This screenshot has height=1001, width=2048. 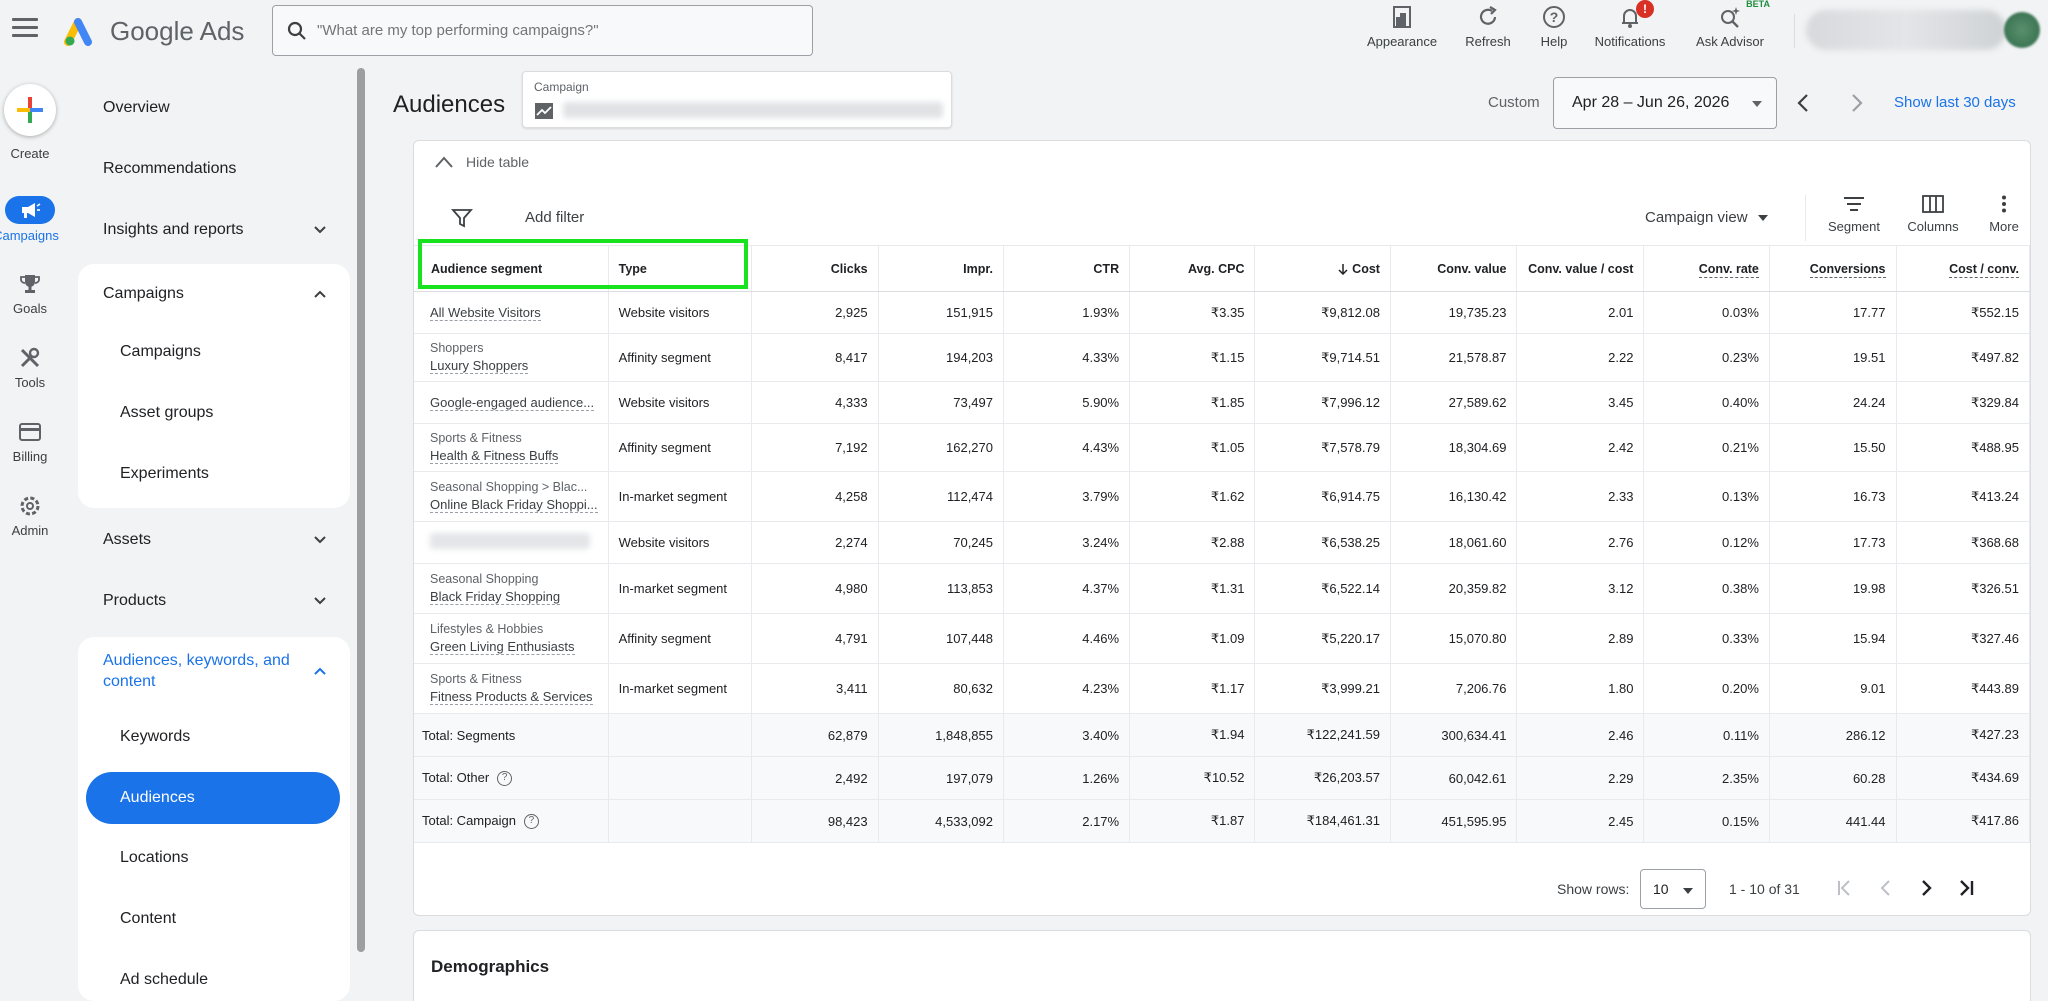 What do you see at coordinates (815, 357) in the screenshot?
I see `cell-clicks: 8,417` at bounding box center [815, 357].